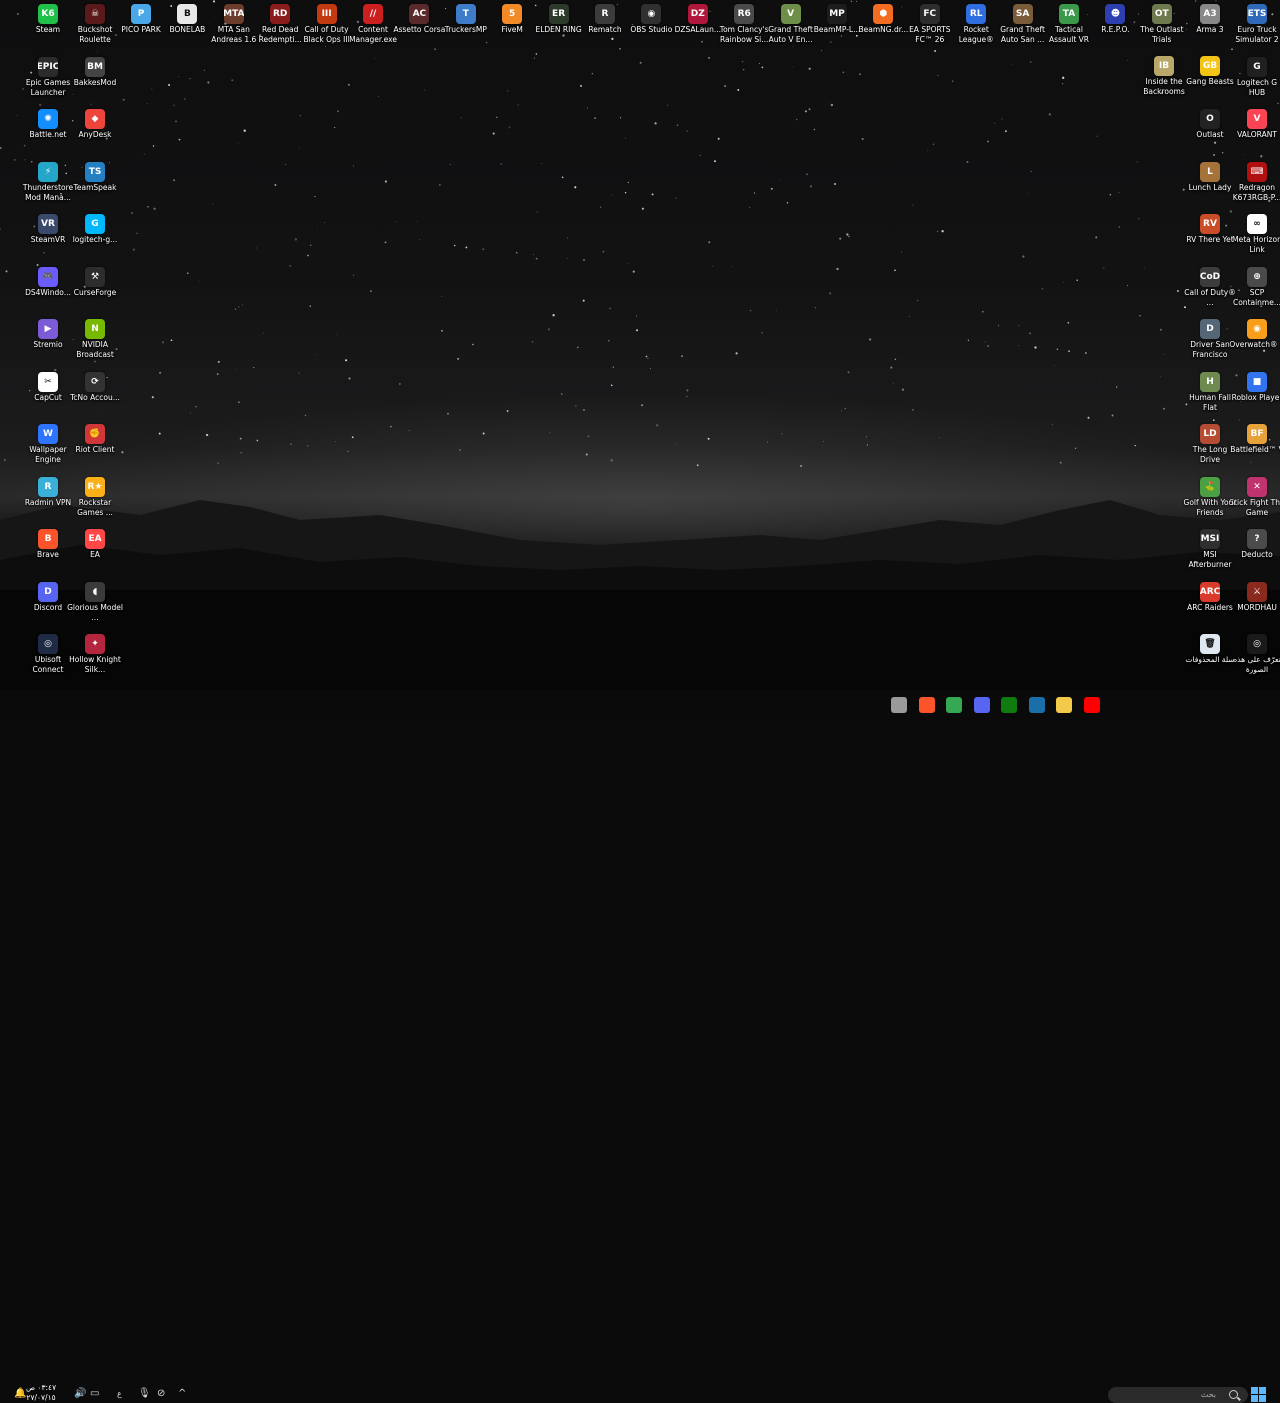  I want to click on desktop-icon: ◉ Overwatch® 2, so click(1254, 346).